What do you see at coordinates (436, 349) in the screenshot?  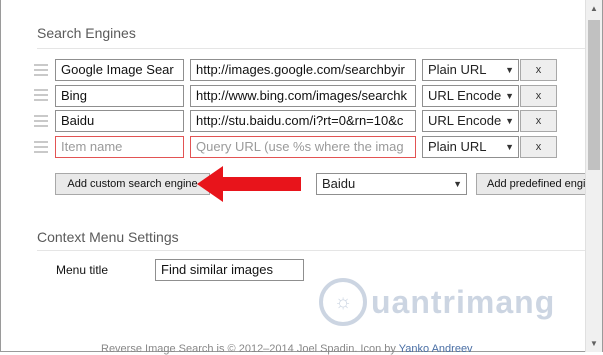 I see `author-link: Yanko Andreev` at bounding box center [436, 349].